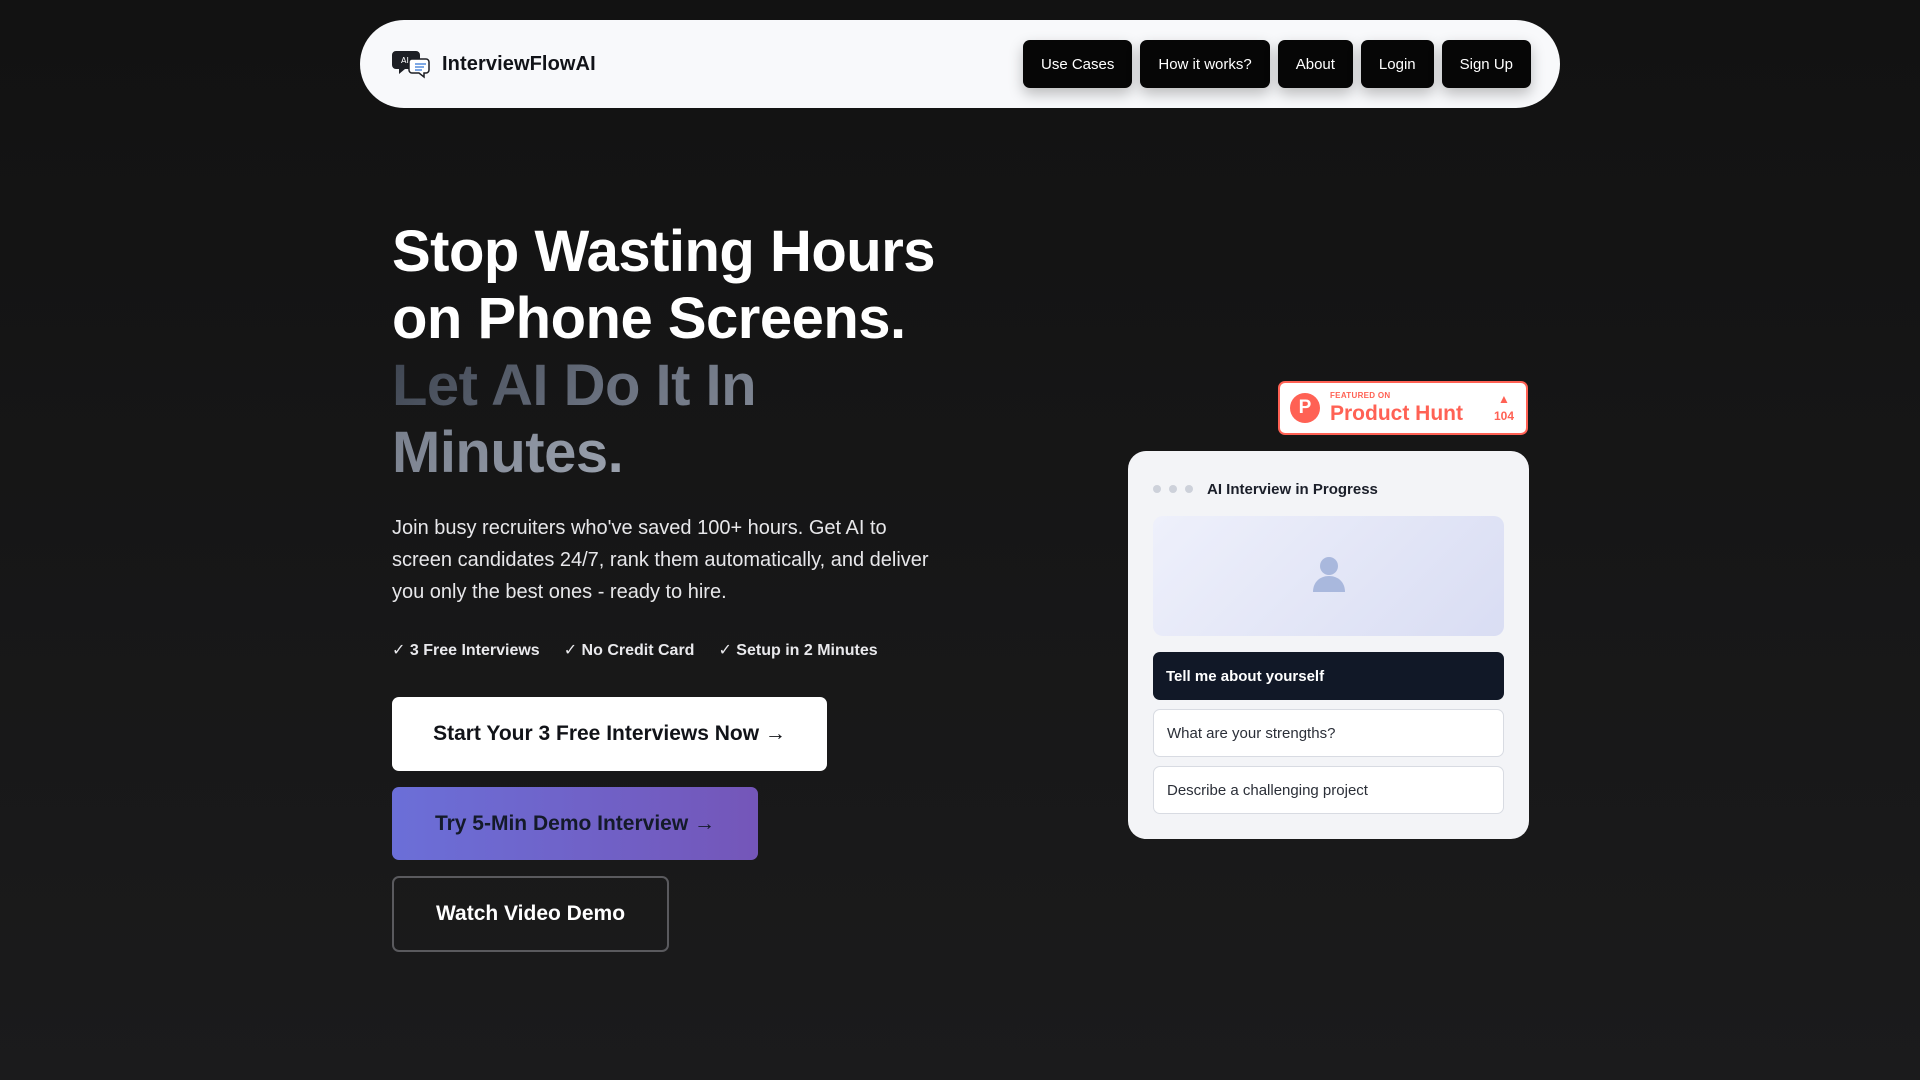 This screenshot has height=1080, width=1920. I want to click on nav-use-cases-button: Use Cases, so click(1078, 64).